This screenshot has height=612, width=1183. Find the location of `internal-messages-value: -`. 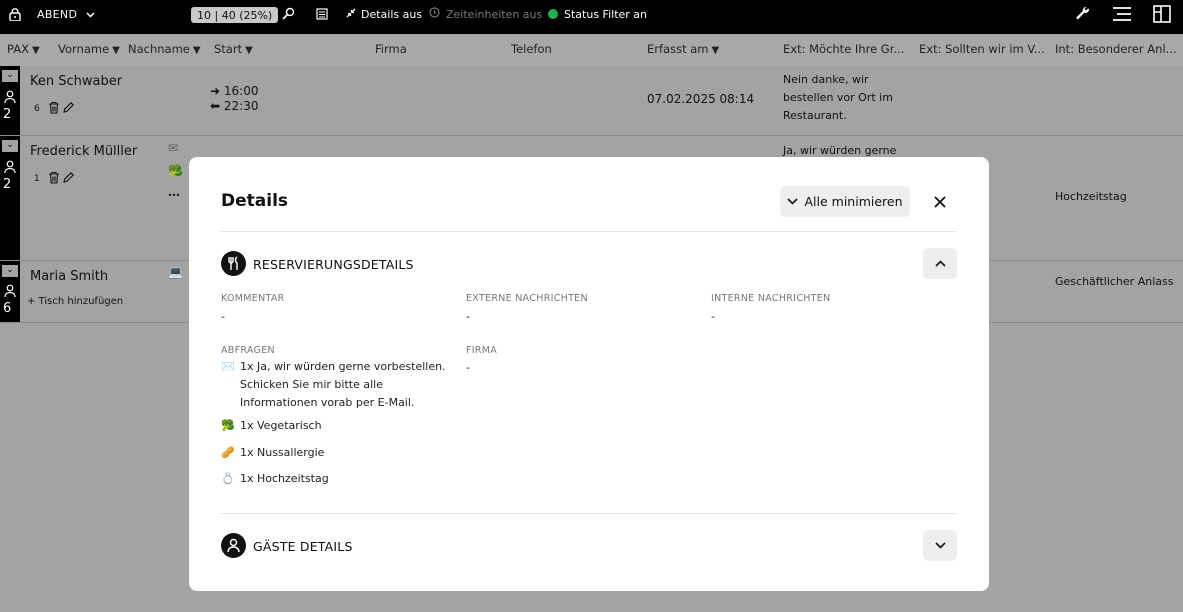

internal-messages-value: - is located at coordinates (713, 316).